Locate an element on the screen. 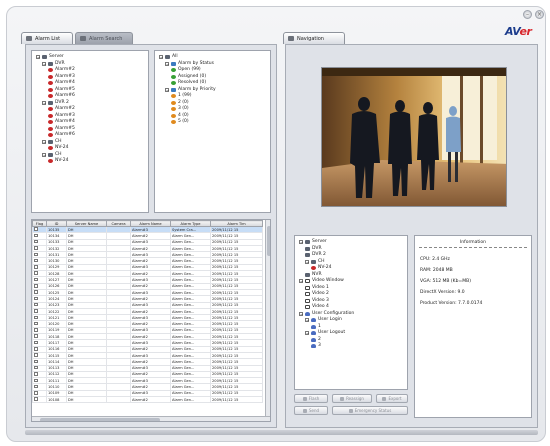  tree-node: 5 (0) is located at coordinates (212, 122).